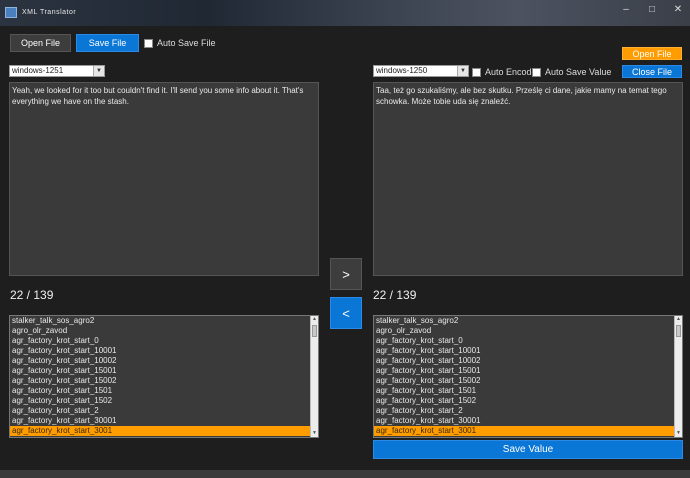 This screenshot has width=690, height=478. I want to click on save-value-button: Save Value, so click(528, 449).